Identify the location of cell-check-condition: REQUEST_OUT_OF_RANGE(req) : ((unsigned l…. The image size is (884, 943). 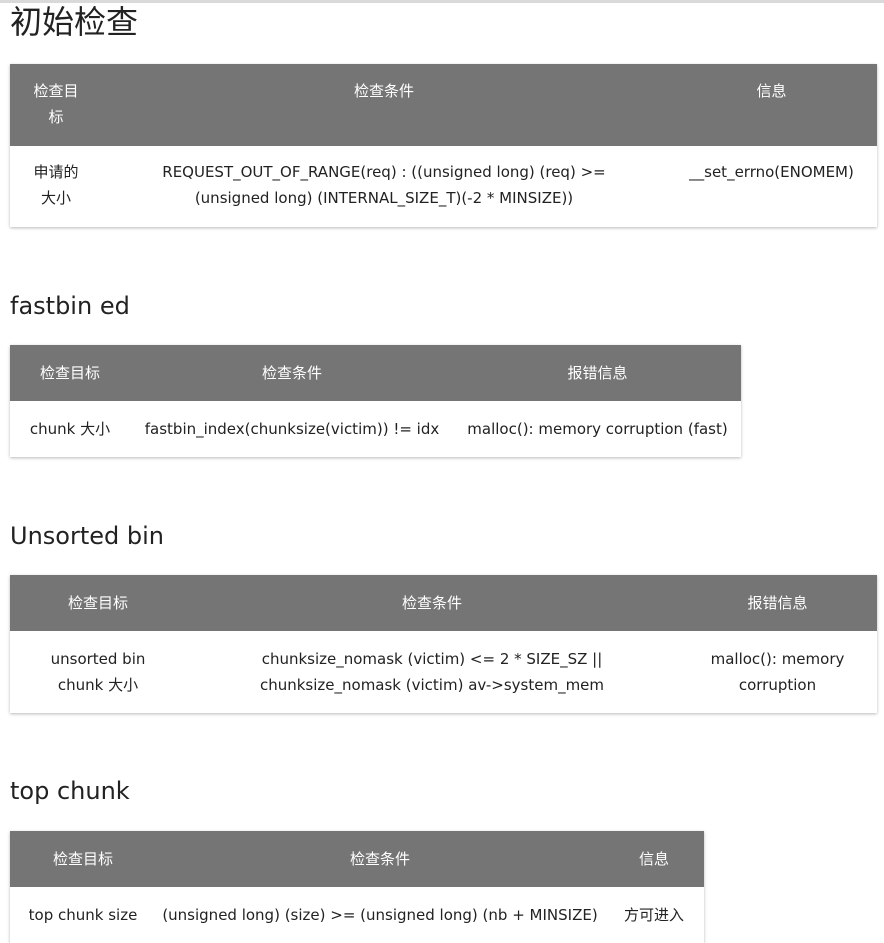
(384, 185).